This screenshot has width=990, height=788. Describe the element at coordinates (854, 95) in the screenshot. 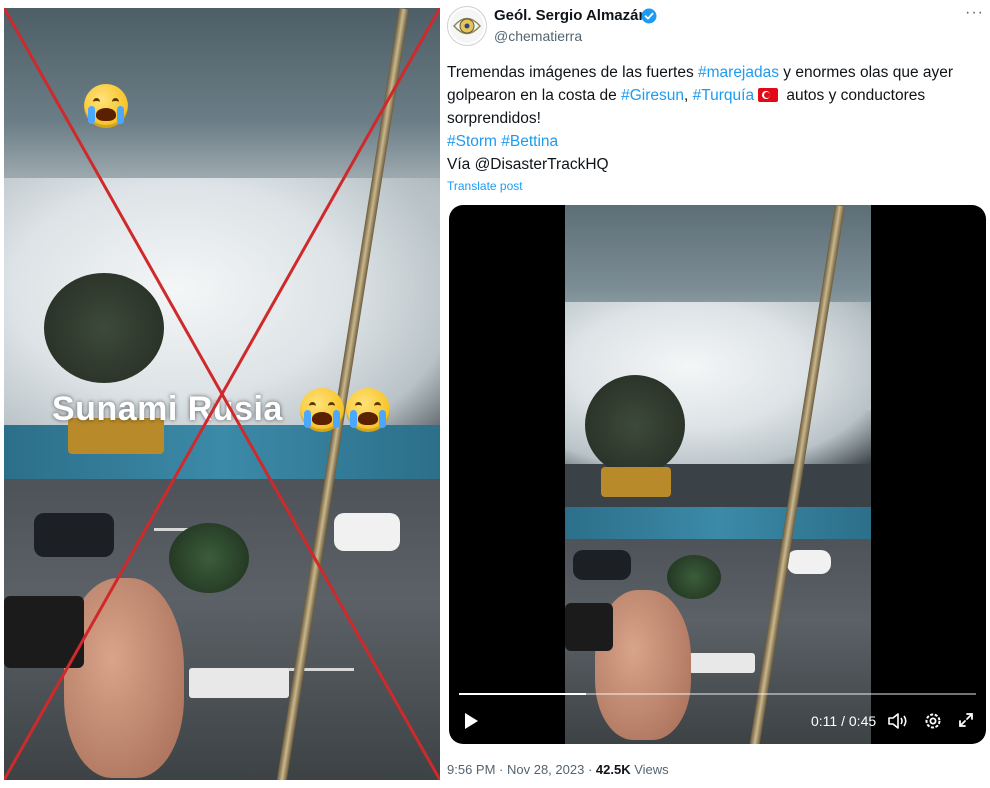

I see `text-segment: autos y conductores` at that location.